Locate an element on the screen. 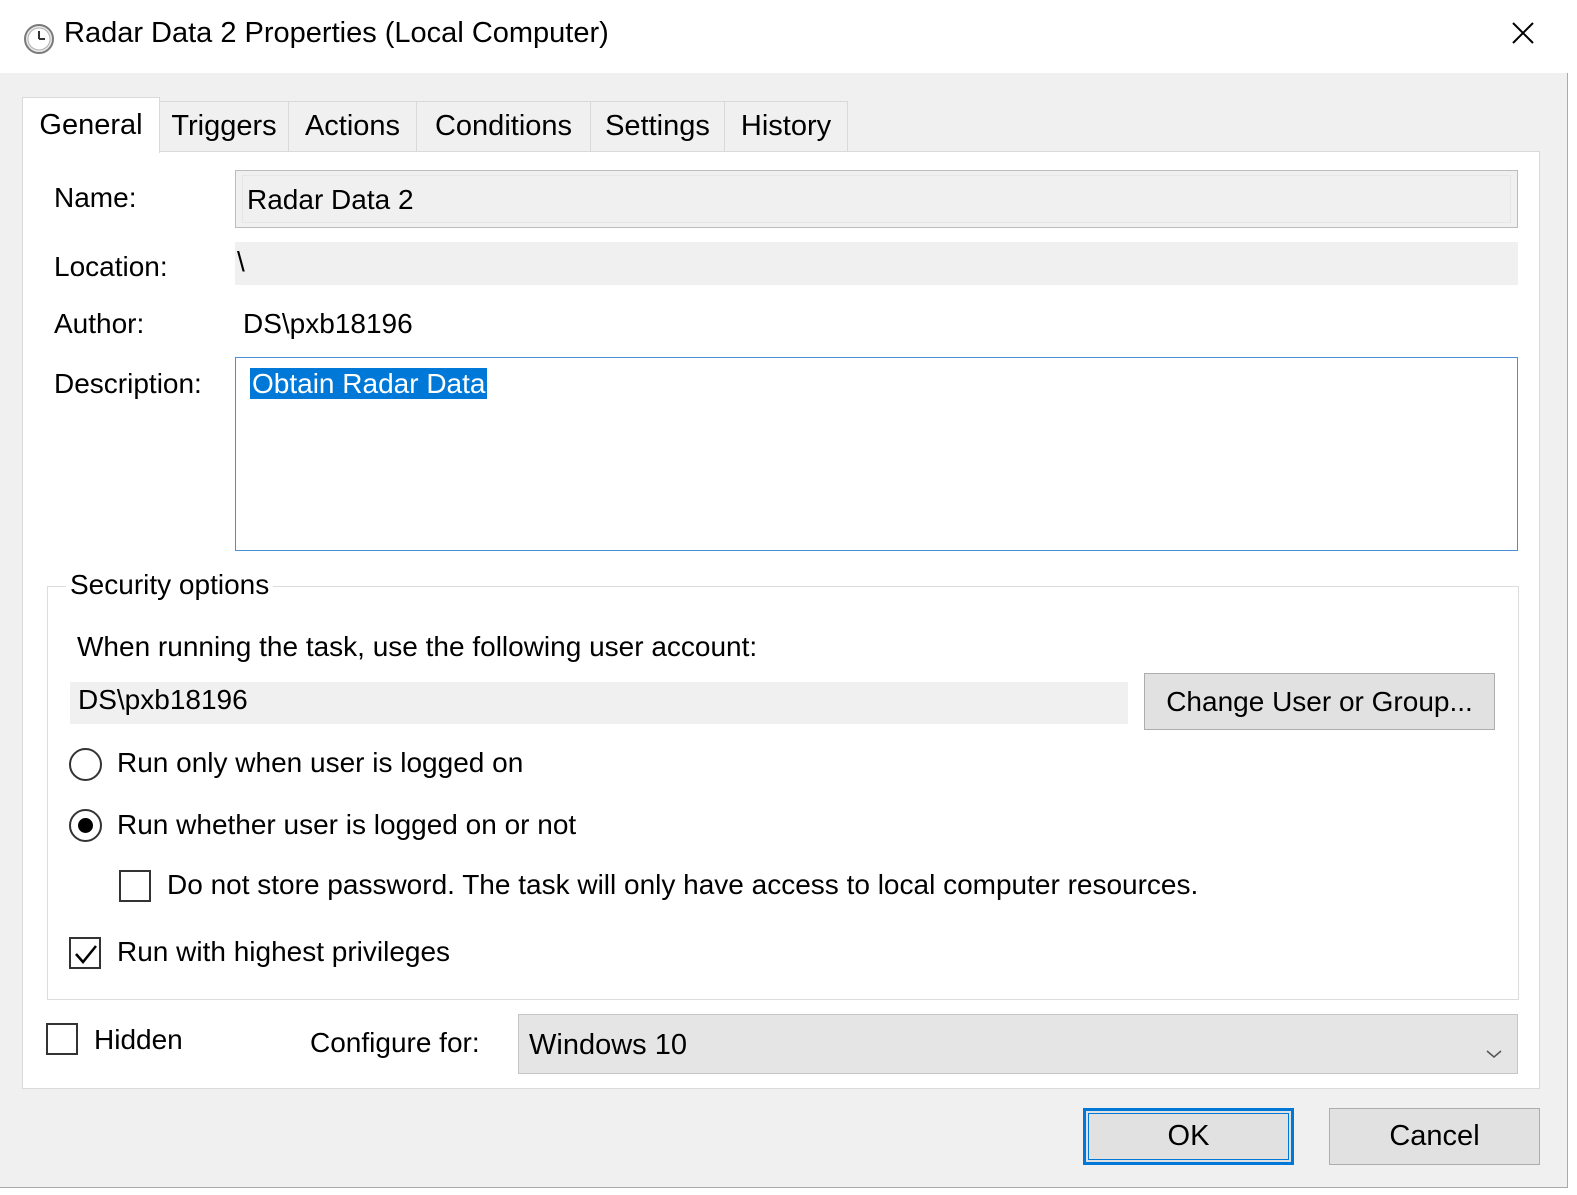  chevron-down-icon is located at coordinates (1494, 1051).